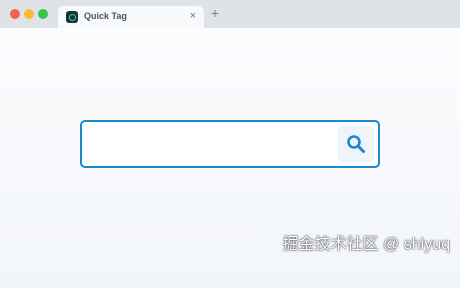  What do you see at coordinates (15, 14) in the screenshot?
I see `close-window-button` at bounding box center [15, 14].